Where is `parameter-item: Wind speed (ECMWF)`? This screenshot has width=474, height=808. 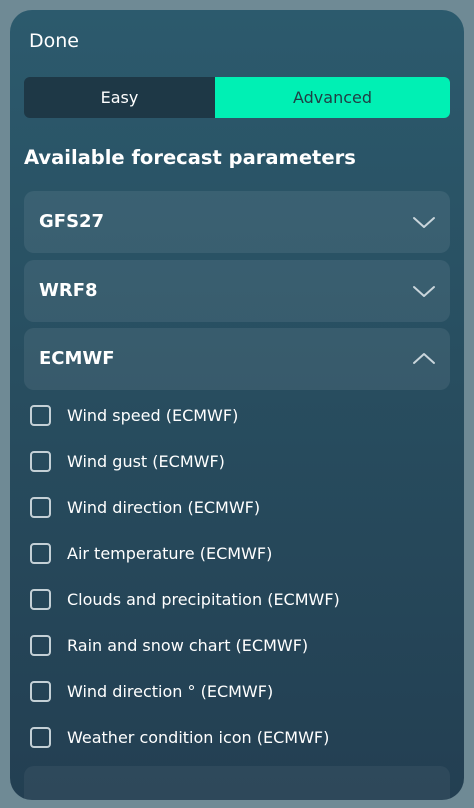
parameter-item: Wind speed (ECMWF) is located at coordinates (240, 415).